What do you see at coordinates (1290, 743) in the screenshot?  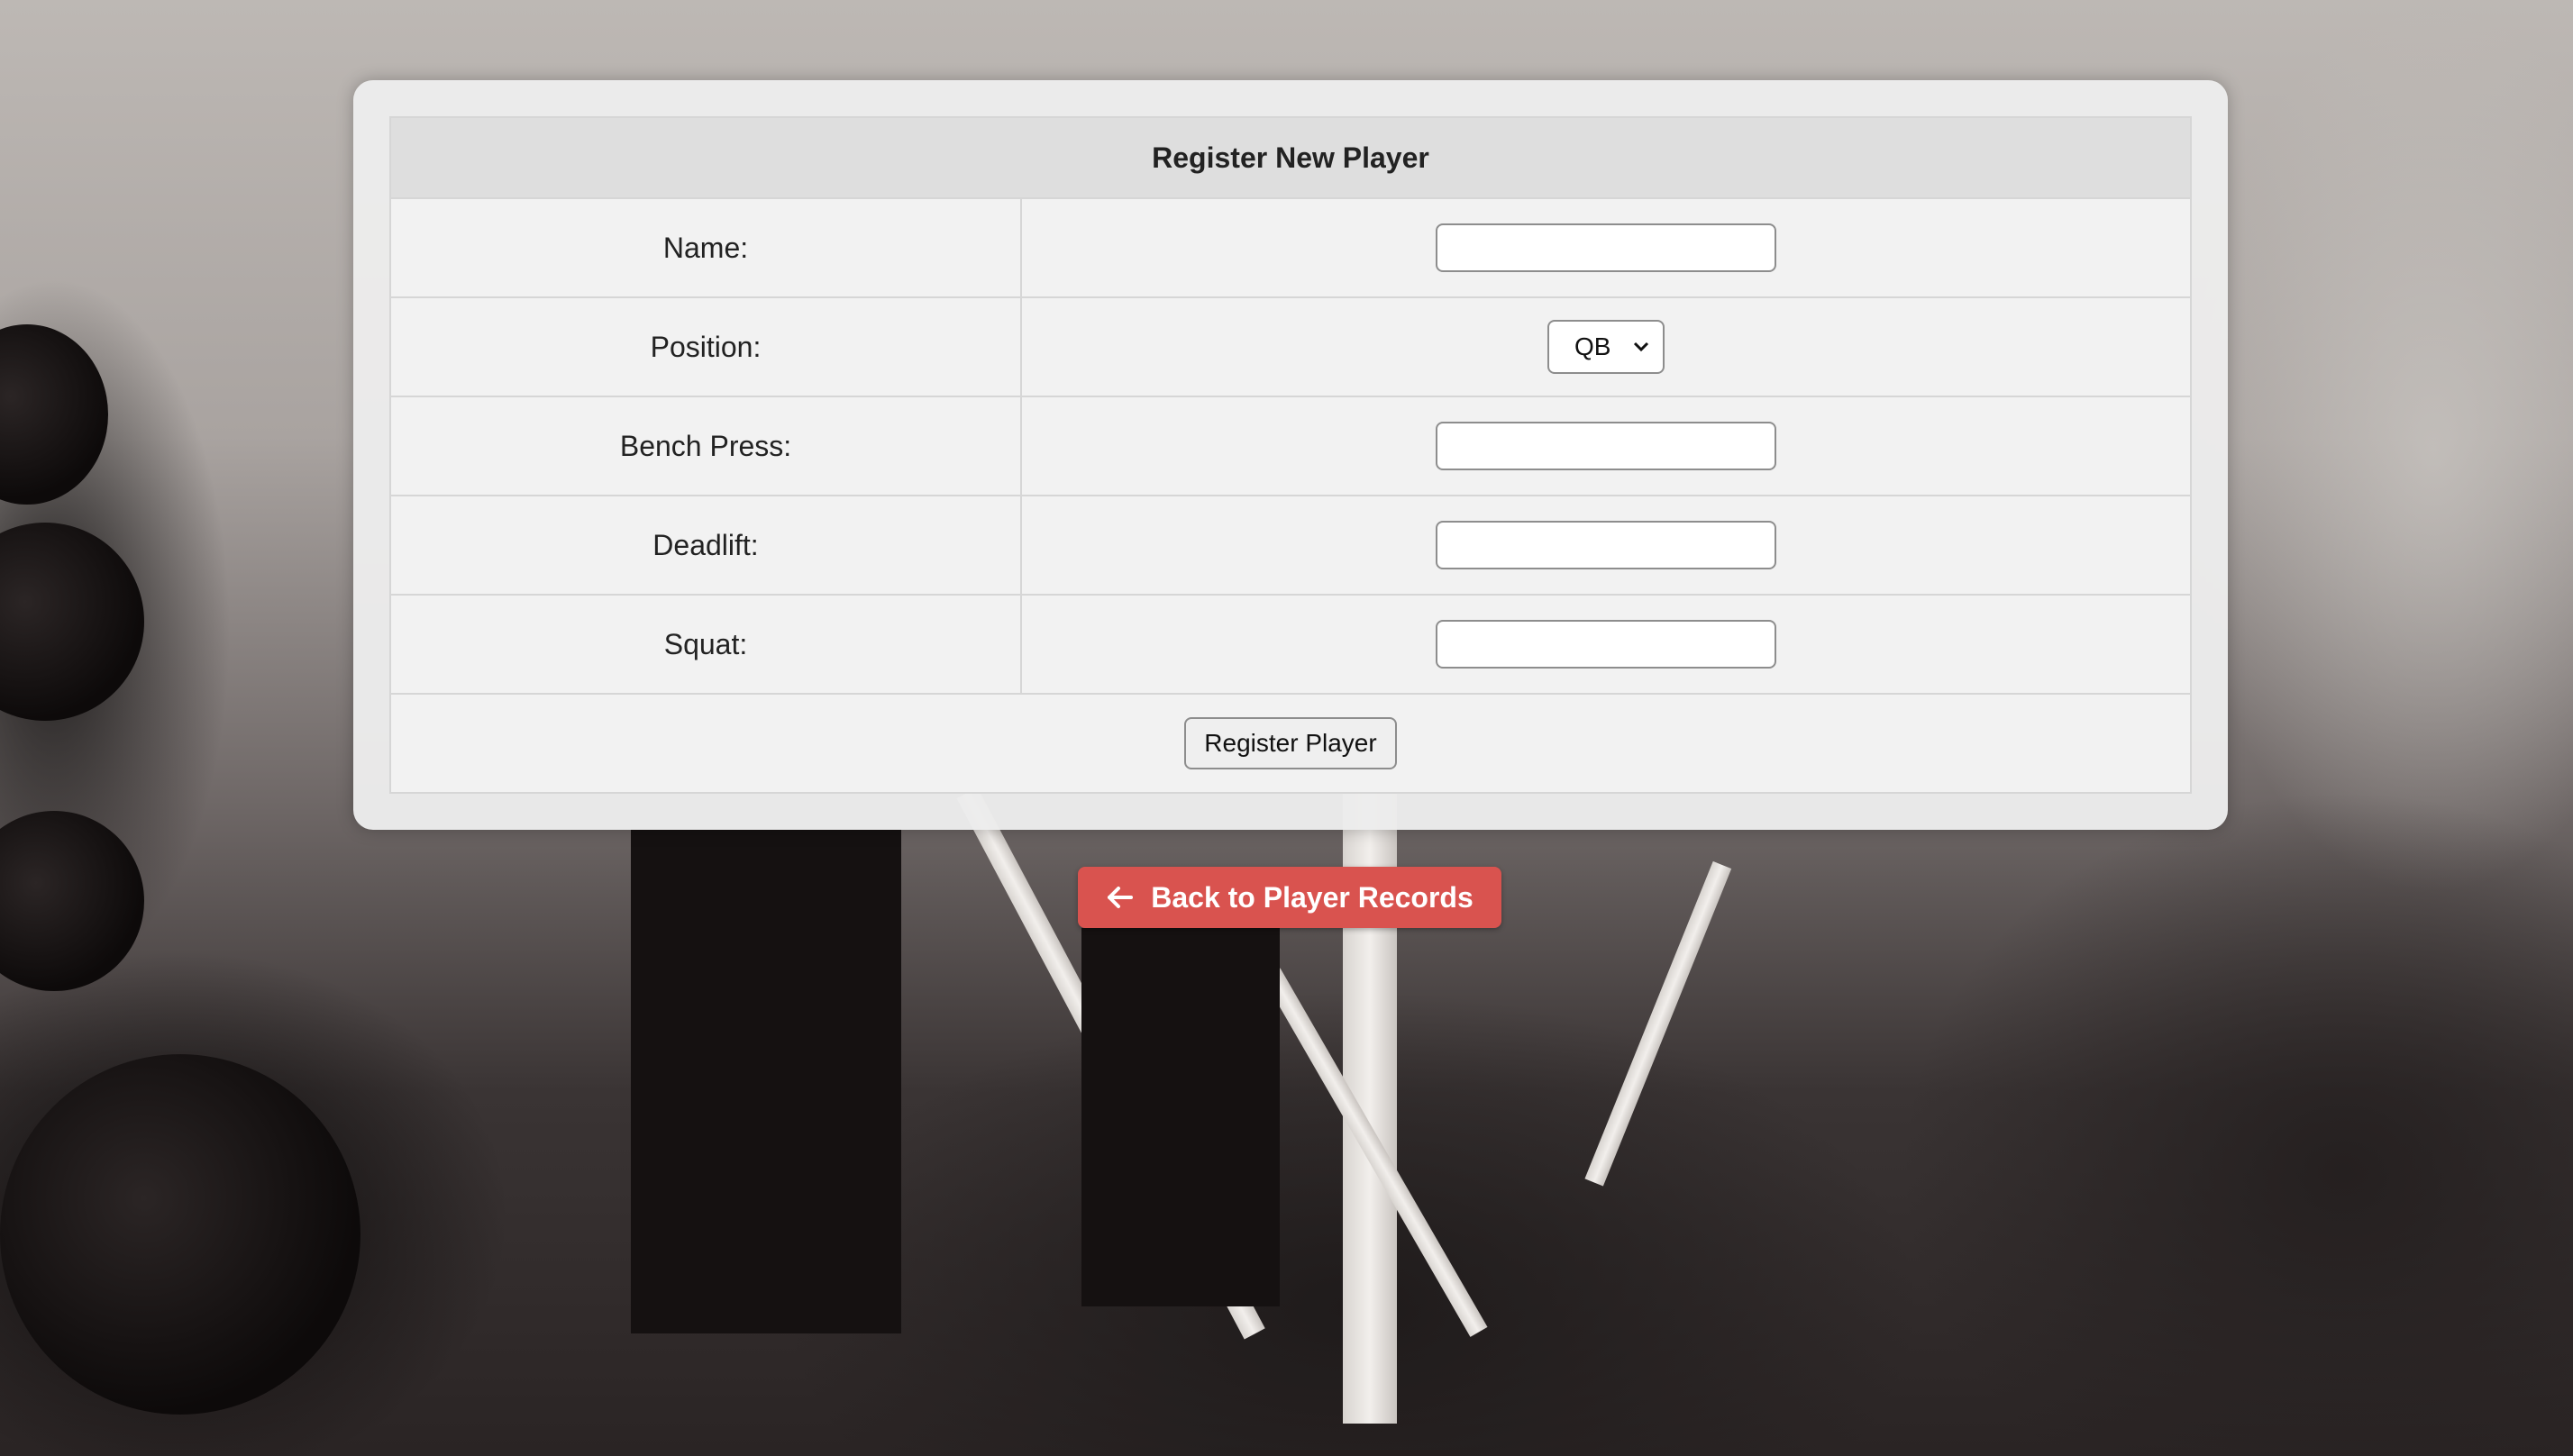 I see `register-player-button: Register Player` at bounding box center [1290, 743].